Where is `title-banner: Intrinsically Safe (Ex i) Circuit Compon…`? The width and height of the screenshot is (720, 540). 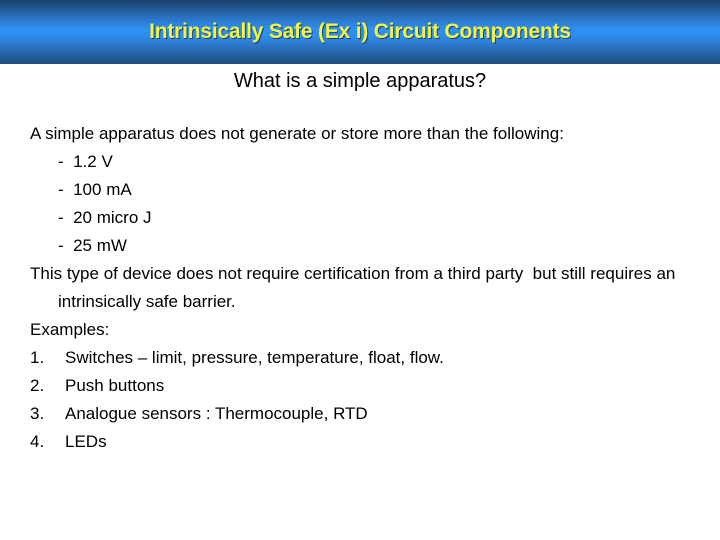 title-banner: Intrinsically Safe (Ex i) Circuit Compon… is located at coordinates (360, 32).